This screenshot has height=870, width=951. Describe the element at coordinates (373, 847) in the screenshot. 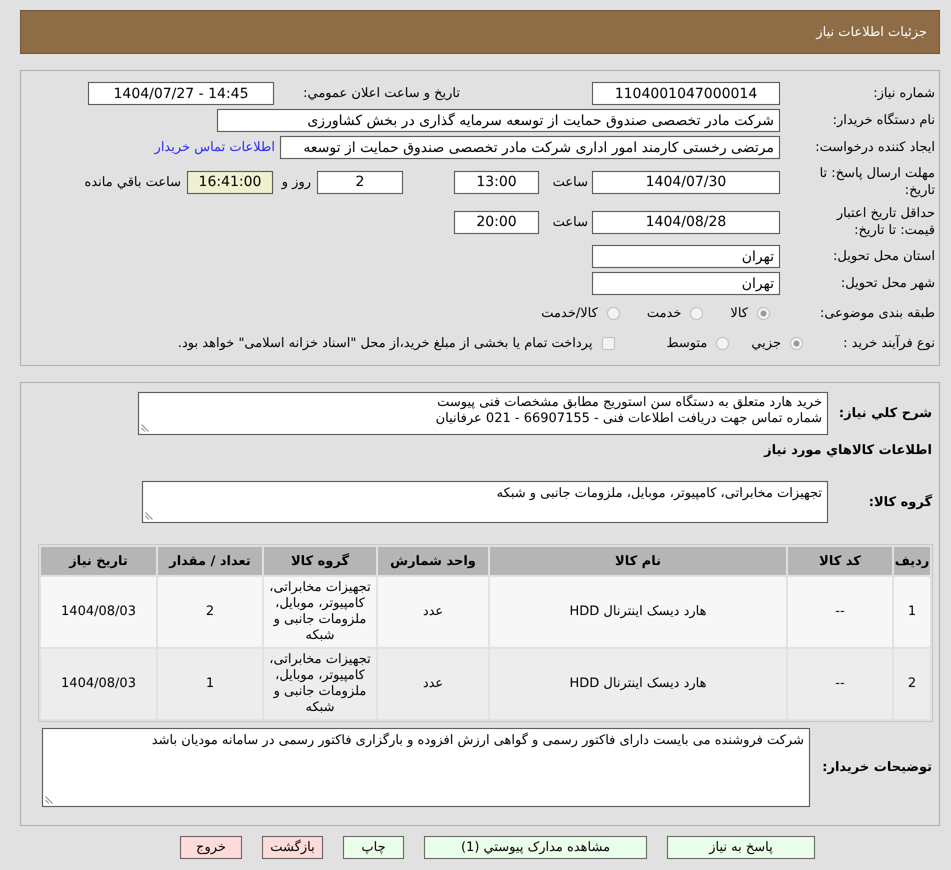

I see `action-button: چاپ` at that location.